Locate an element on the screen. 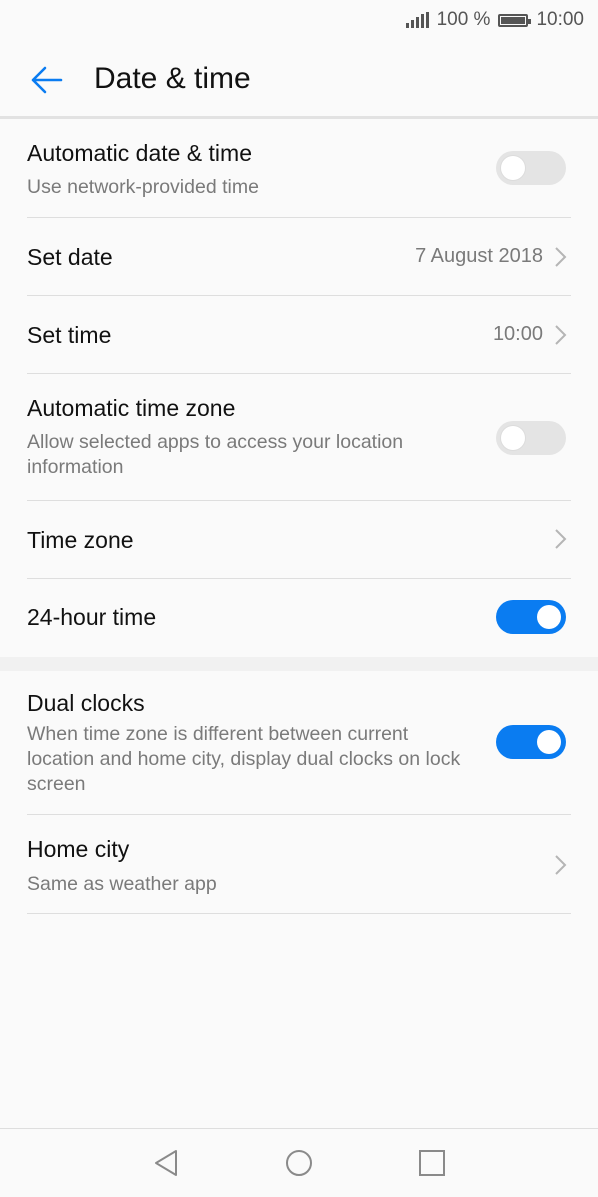  set-time-title: Set time is located at coordinates (69, 335).